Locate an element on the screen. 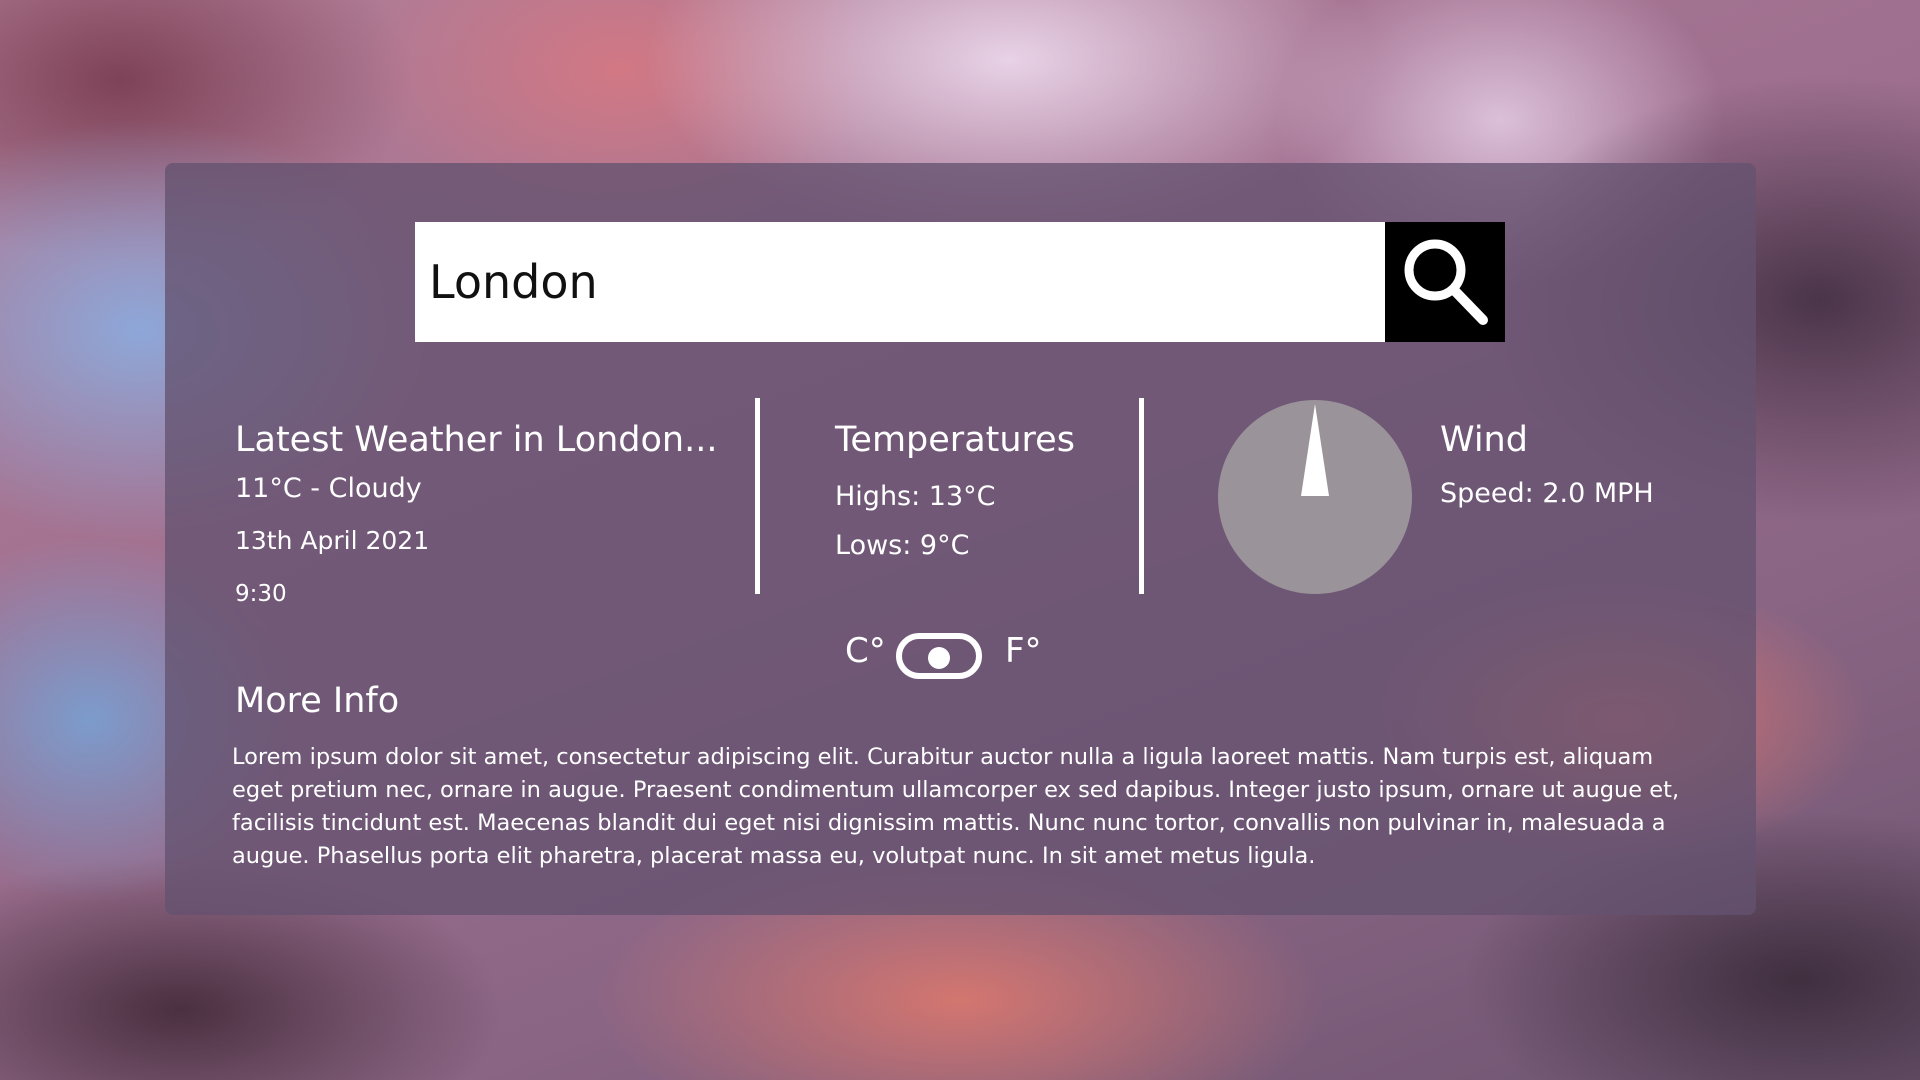  fahrenheit-label: F° is located at coordinates (1023, 651).